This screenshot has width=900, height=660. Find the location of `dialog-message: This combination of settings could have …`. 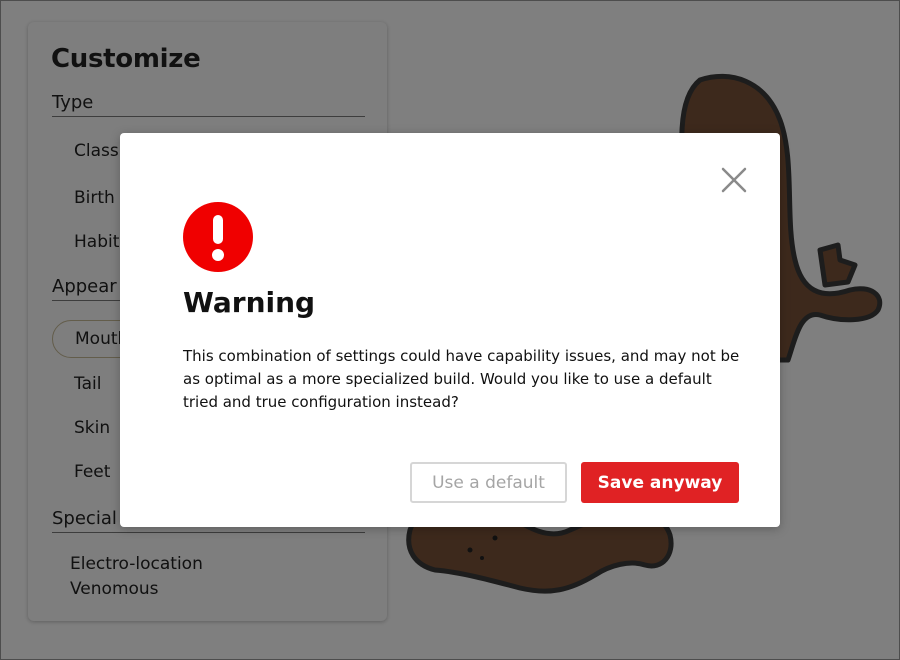

dialog-message: This combination of settings could have … is located at coordinates (461, 379).